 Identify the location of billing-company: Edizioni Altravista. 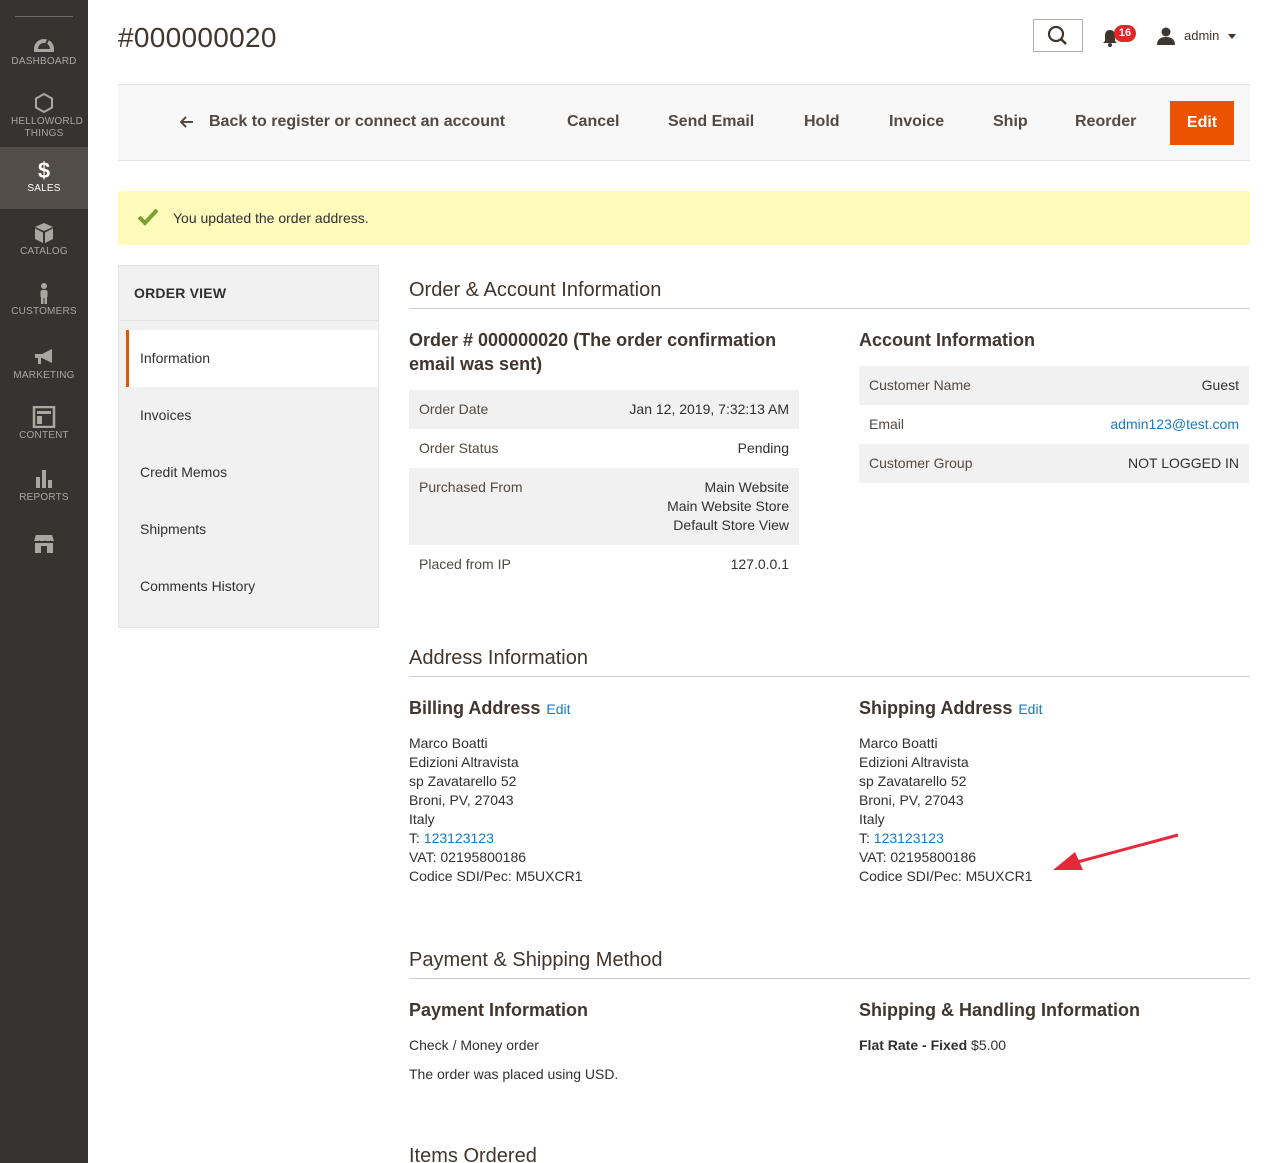
(464, 762).